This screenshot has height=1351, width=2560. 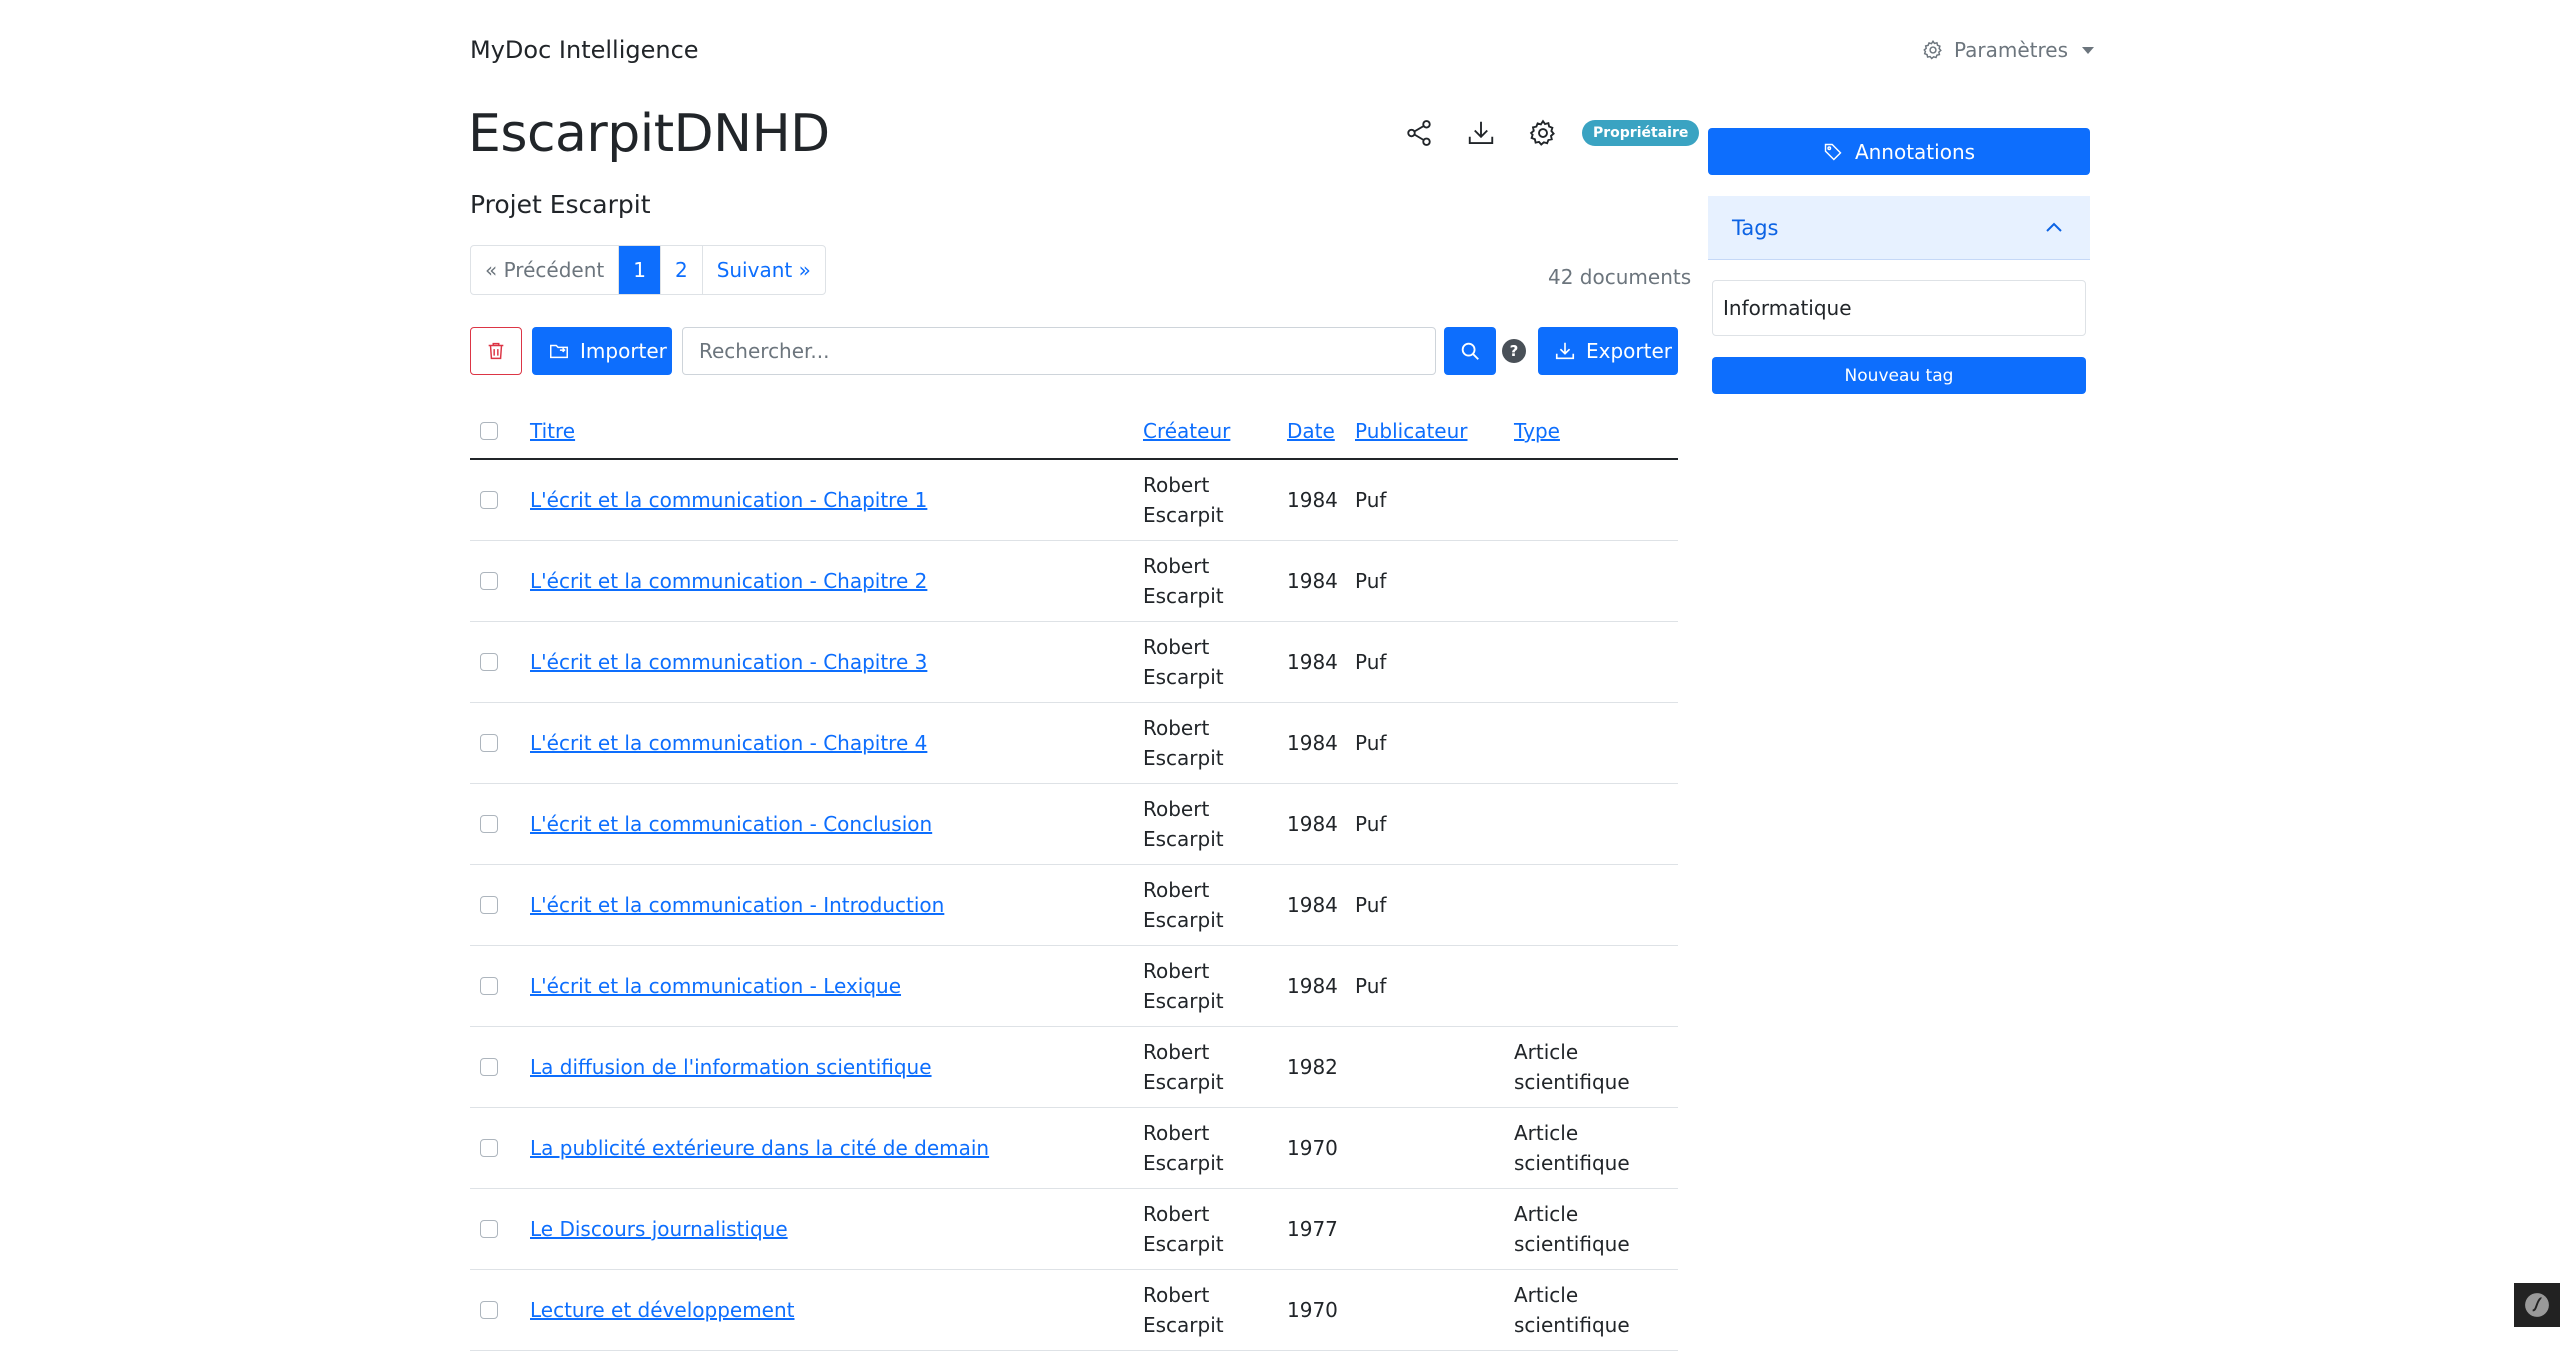 I want to click on document-title-link: L'écrit et la communication - Chapitre 4, so click(x=728, y=743).